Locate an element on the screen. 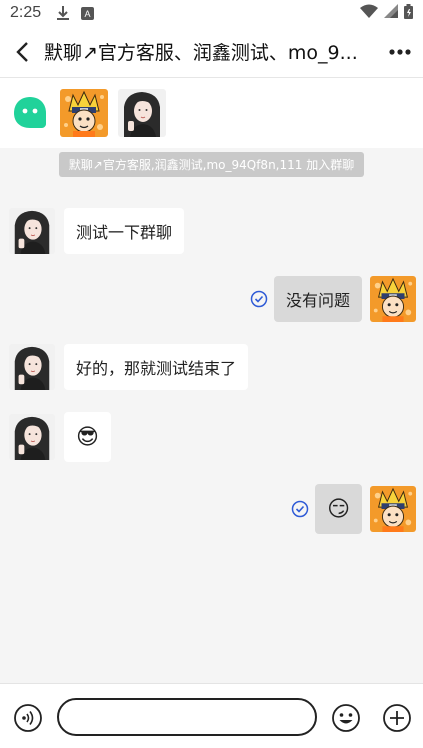 The width and height of the screenshot is (423, 748). emoji-icon is located at coordinates (346, 718).